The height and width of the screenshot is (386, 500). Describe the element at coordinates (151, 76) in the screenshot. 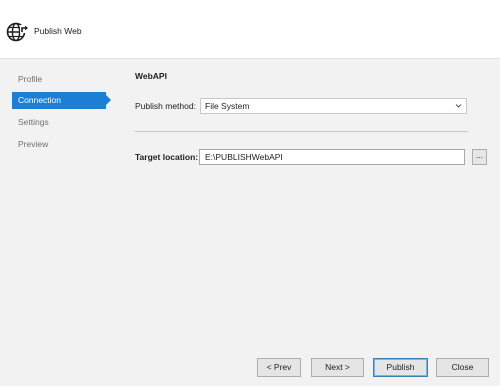

I see `profile-name-heading: WebAPI` at that location.